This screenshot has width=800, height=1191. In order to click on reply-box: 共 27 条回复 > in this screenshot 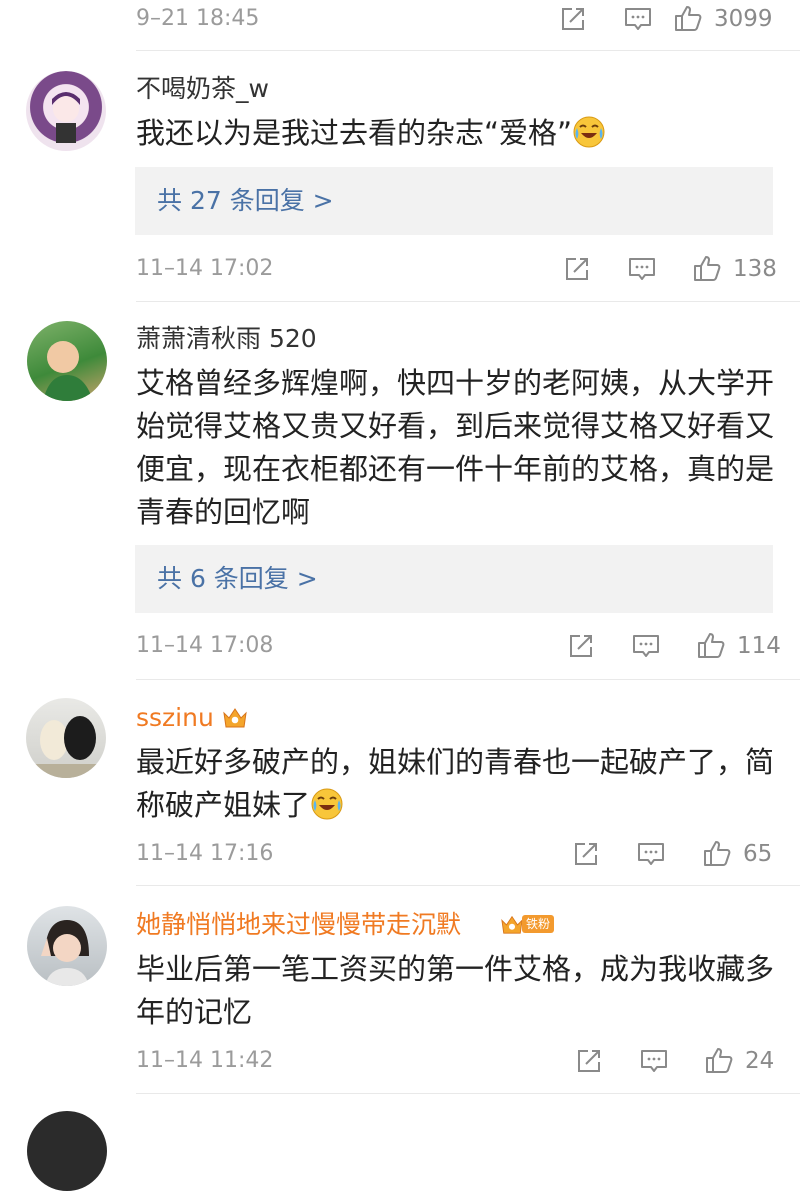, I will do `click(454, 201)`.